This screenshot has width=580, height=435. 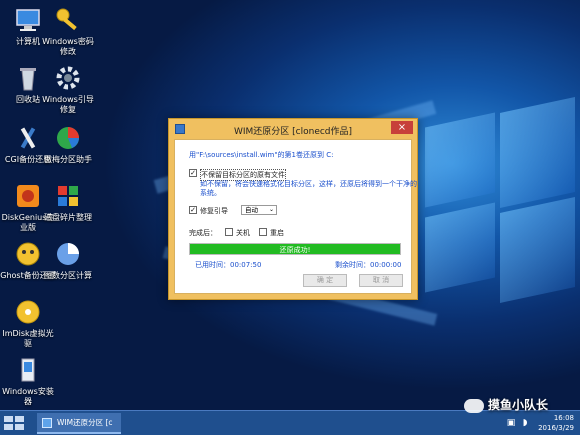 I want to click on desktop-icon-partition-calc: 图数分区计算, so click(x=68, y=260).